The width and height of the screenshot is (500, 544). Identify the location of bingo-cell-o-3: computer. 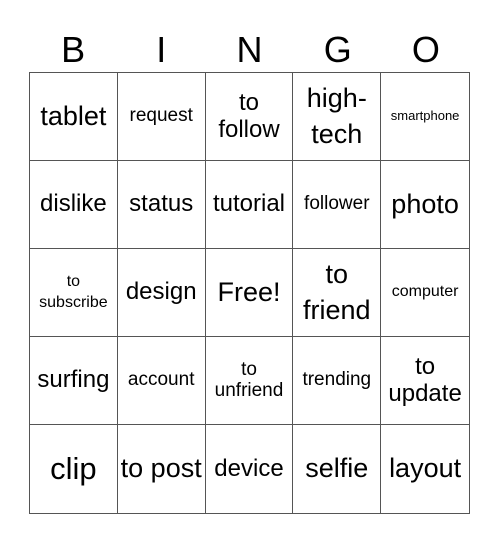
(425, 293).